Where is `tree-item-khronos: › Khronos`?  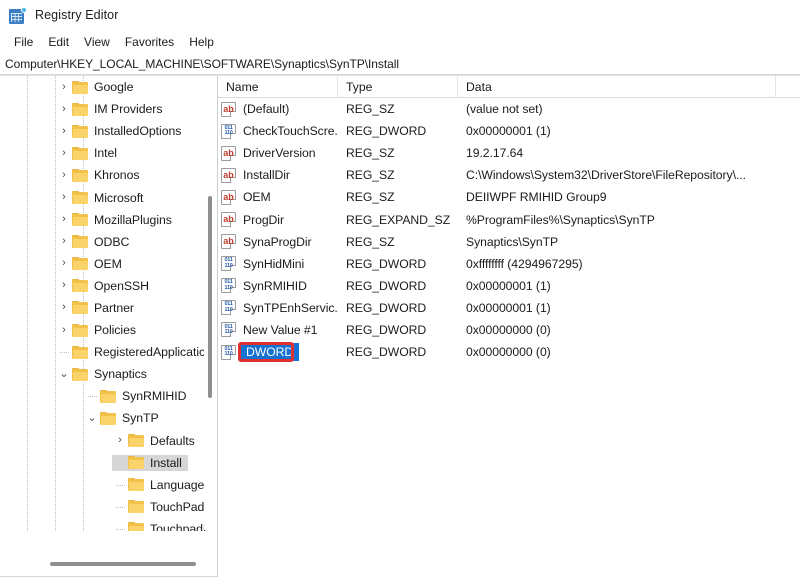
tree-item-khronos: › Khronos is located at coordinates (103, 175).